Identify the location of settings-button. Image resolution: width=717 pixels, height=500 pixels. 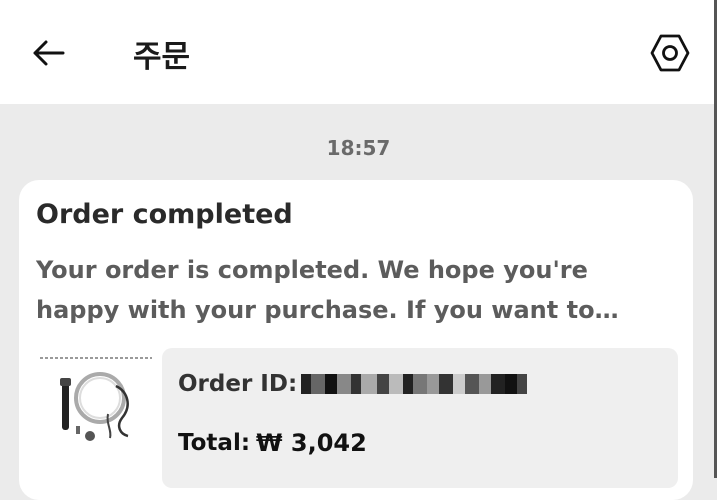
(670, 53).